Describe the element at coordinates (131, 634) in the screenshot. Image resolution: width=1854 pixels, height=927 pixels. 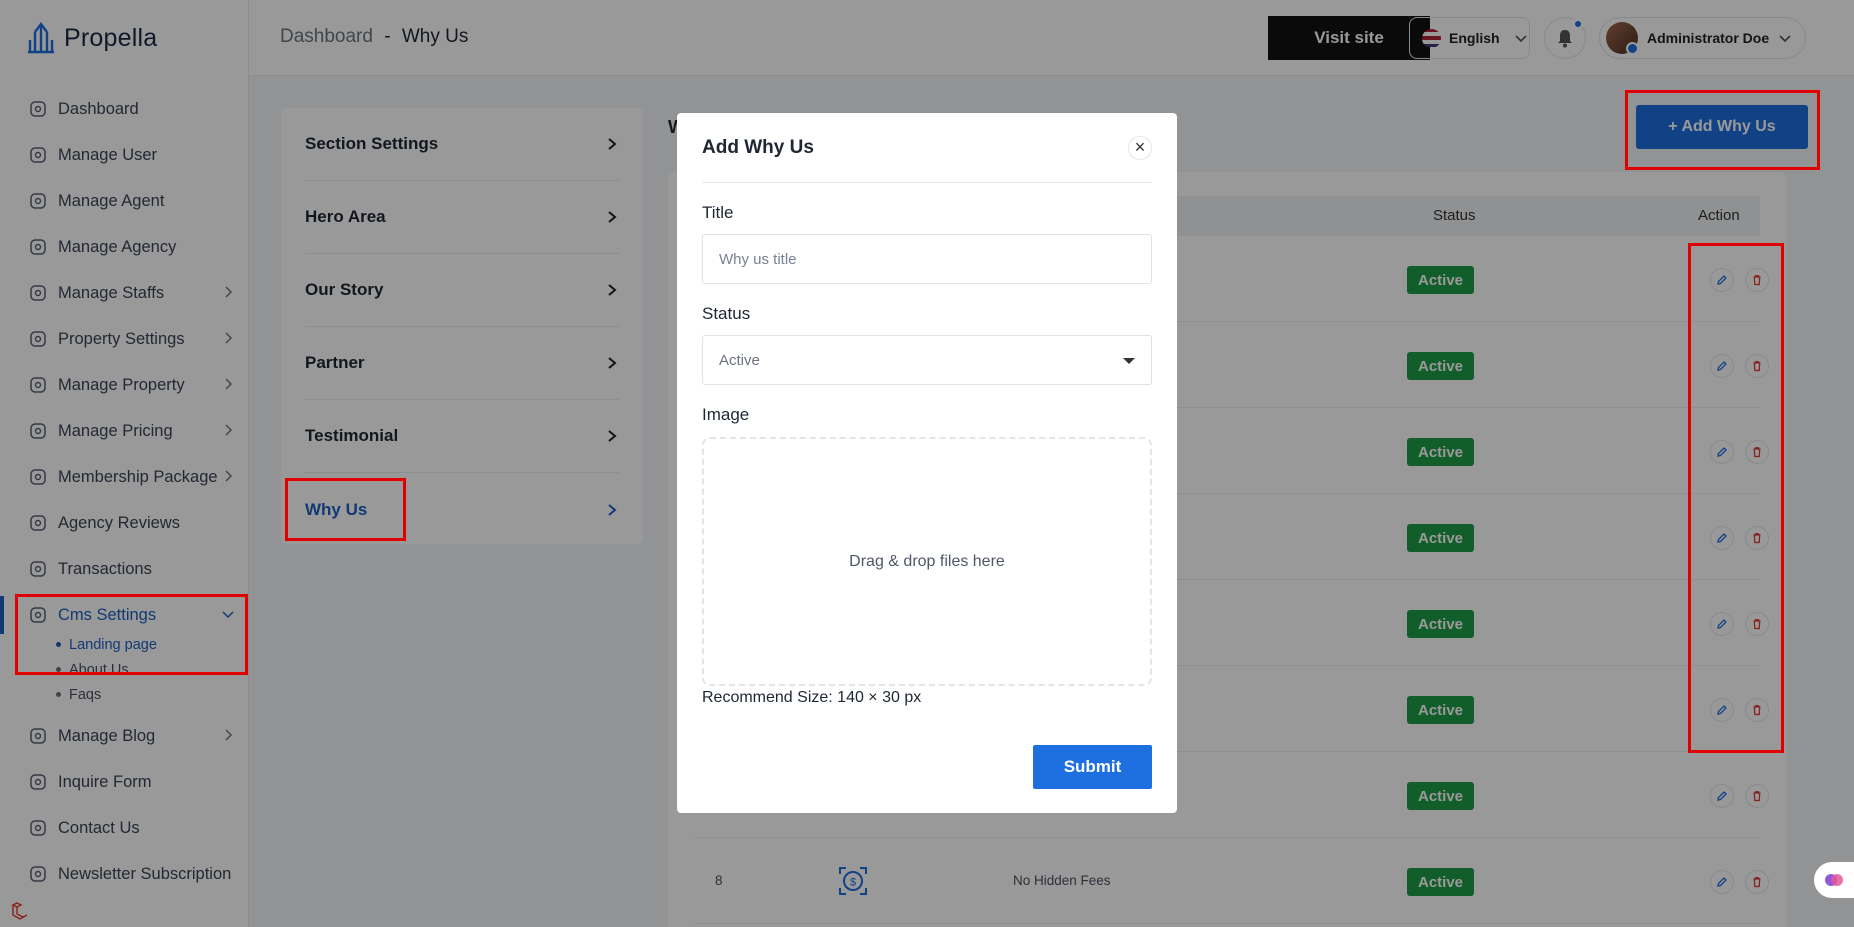
I see `highlight-cms-settings` at that location.